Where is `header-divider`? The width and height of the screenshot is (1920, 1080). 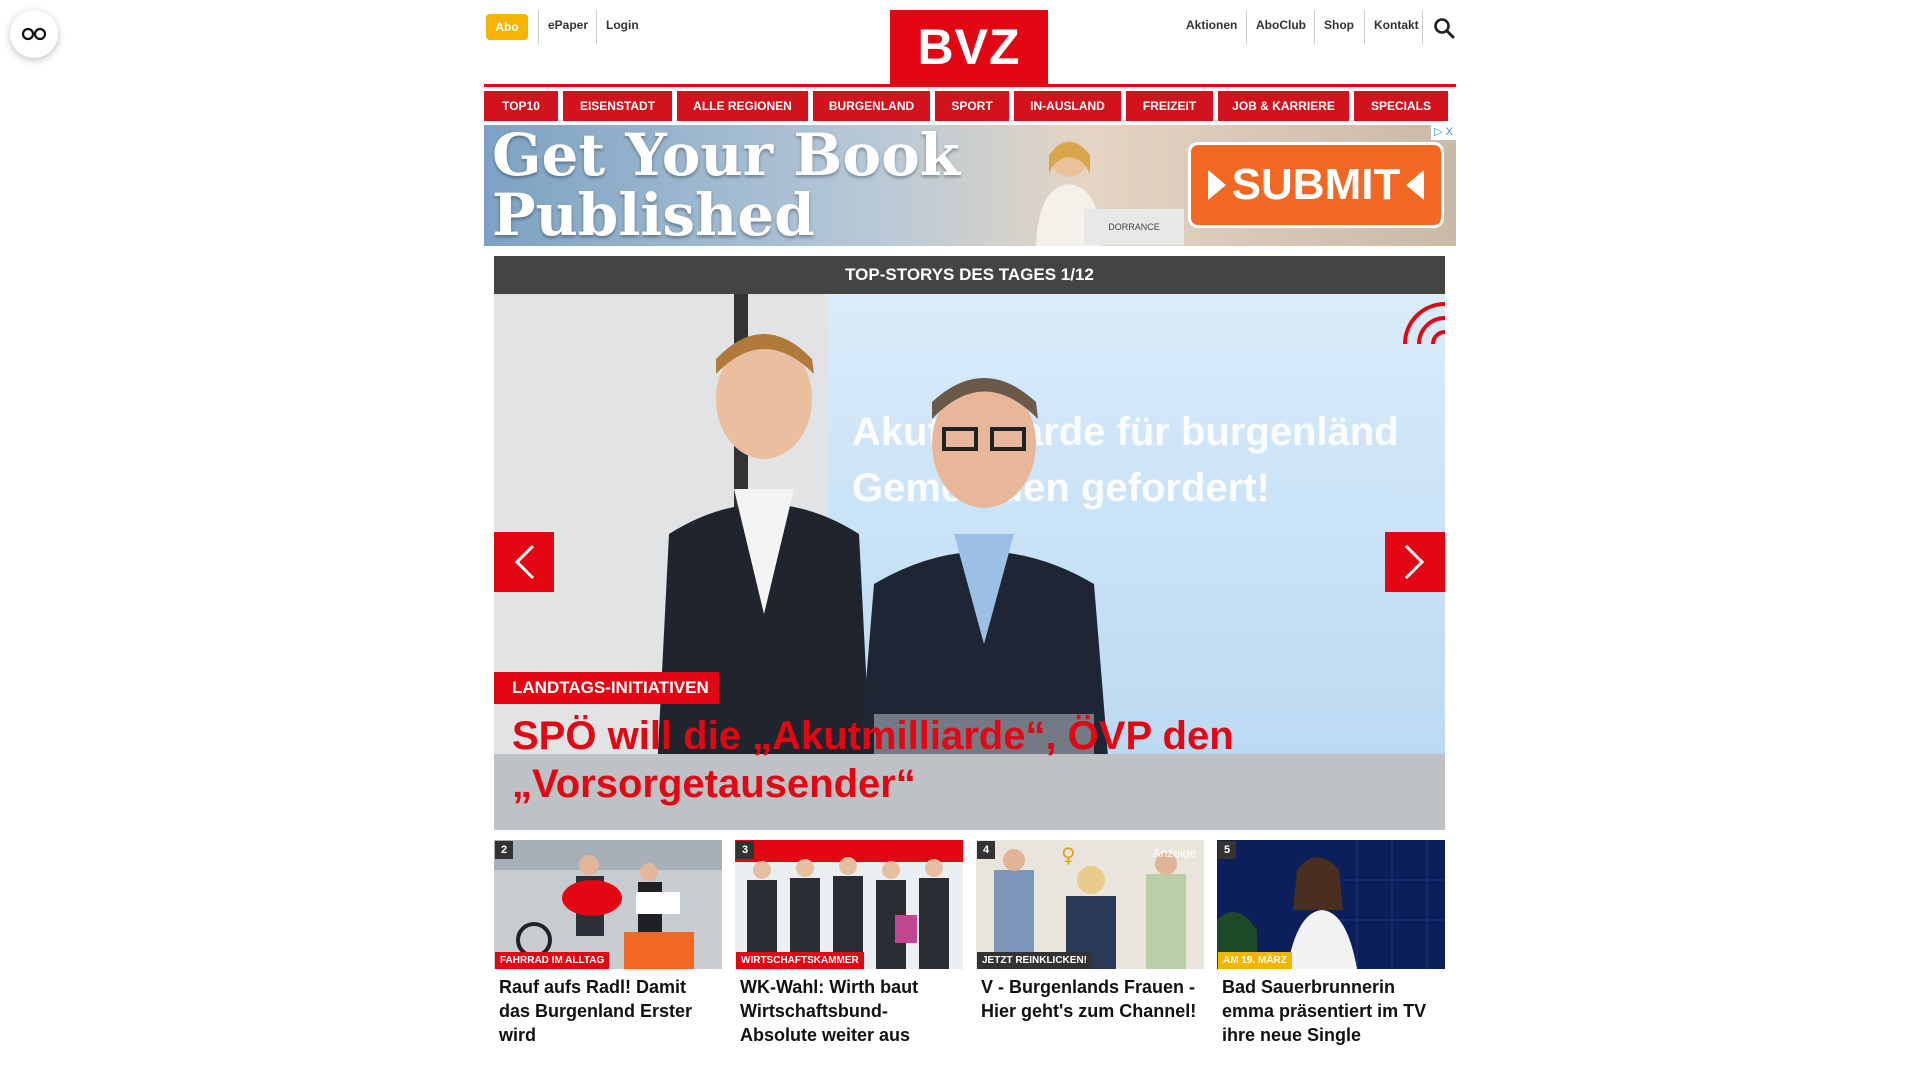
header-divider is located at coordinates (970, 85).